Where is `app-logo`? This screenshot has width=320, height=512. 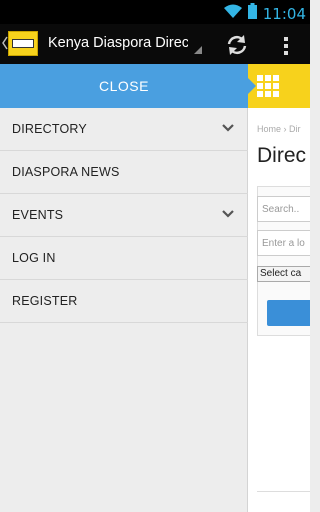
app-logo is located at coordinates (23, 43).